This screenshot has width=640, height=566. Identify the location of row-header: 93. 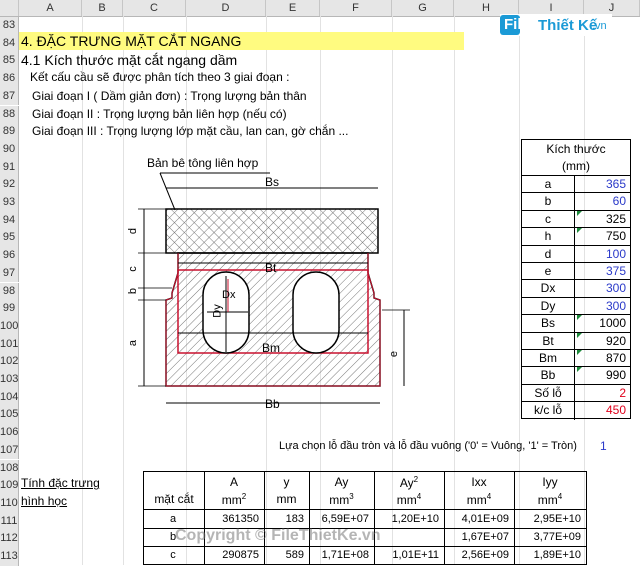
(9, 203).